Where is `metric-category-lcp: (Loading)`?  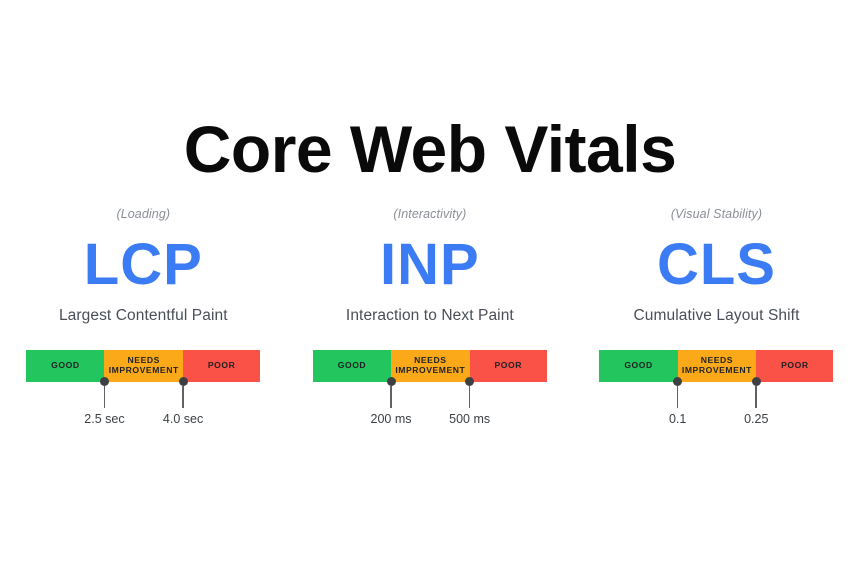
metric-category-lcp: (Loading) is located at coordinates (143, 214).